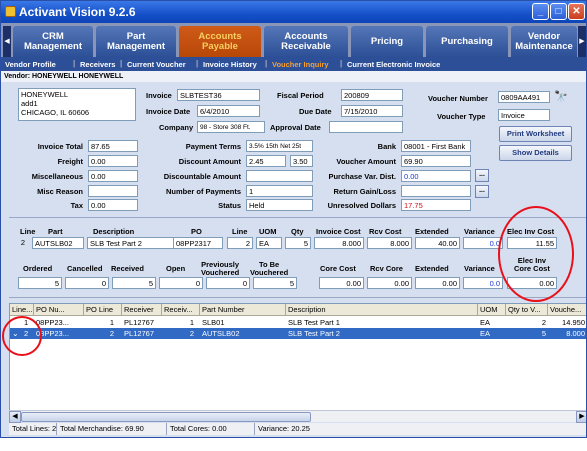 The image size is (587, 451). What do you see at coordinates (7, 41) in the screenshot?
I see `tabs-scroll-left-icon: ◀` at bounding box center [7, 41].